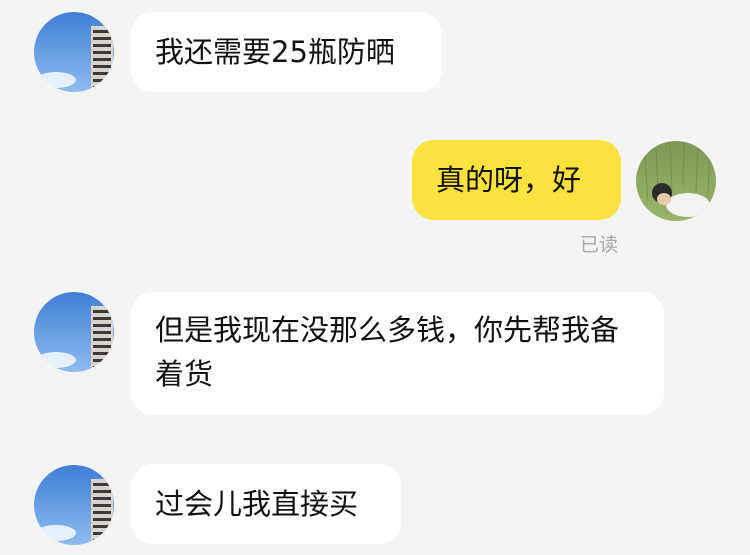  Describe the element at coordinates (599, 245) in the screenshot. I see `read-receipt: 已读` at that location.